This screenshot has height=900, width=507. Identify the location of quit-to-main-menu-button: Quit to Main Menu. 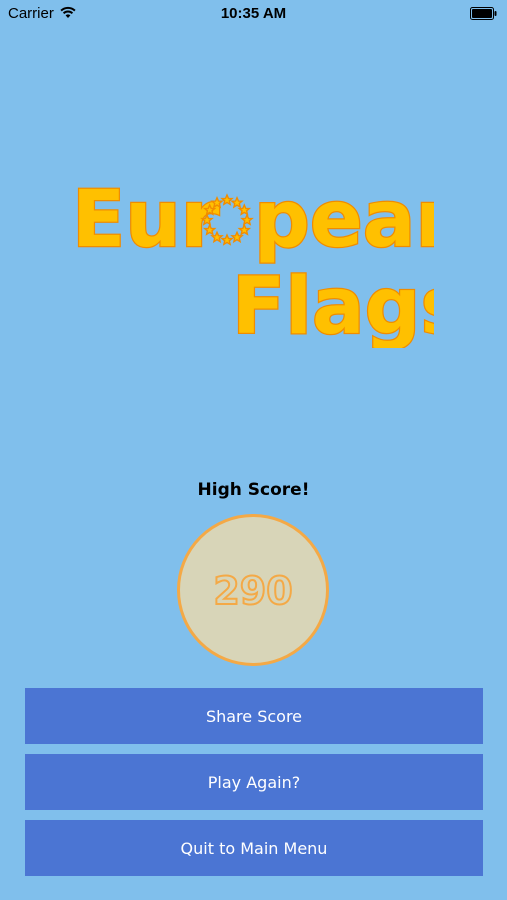
(254, 848).